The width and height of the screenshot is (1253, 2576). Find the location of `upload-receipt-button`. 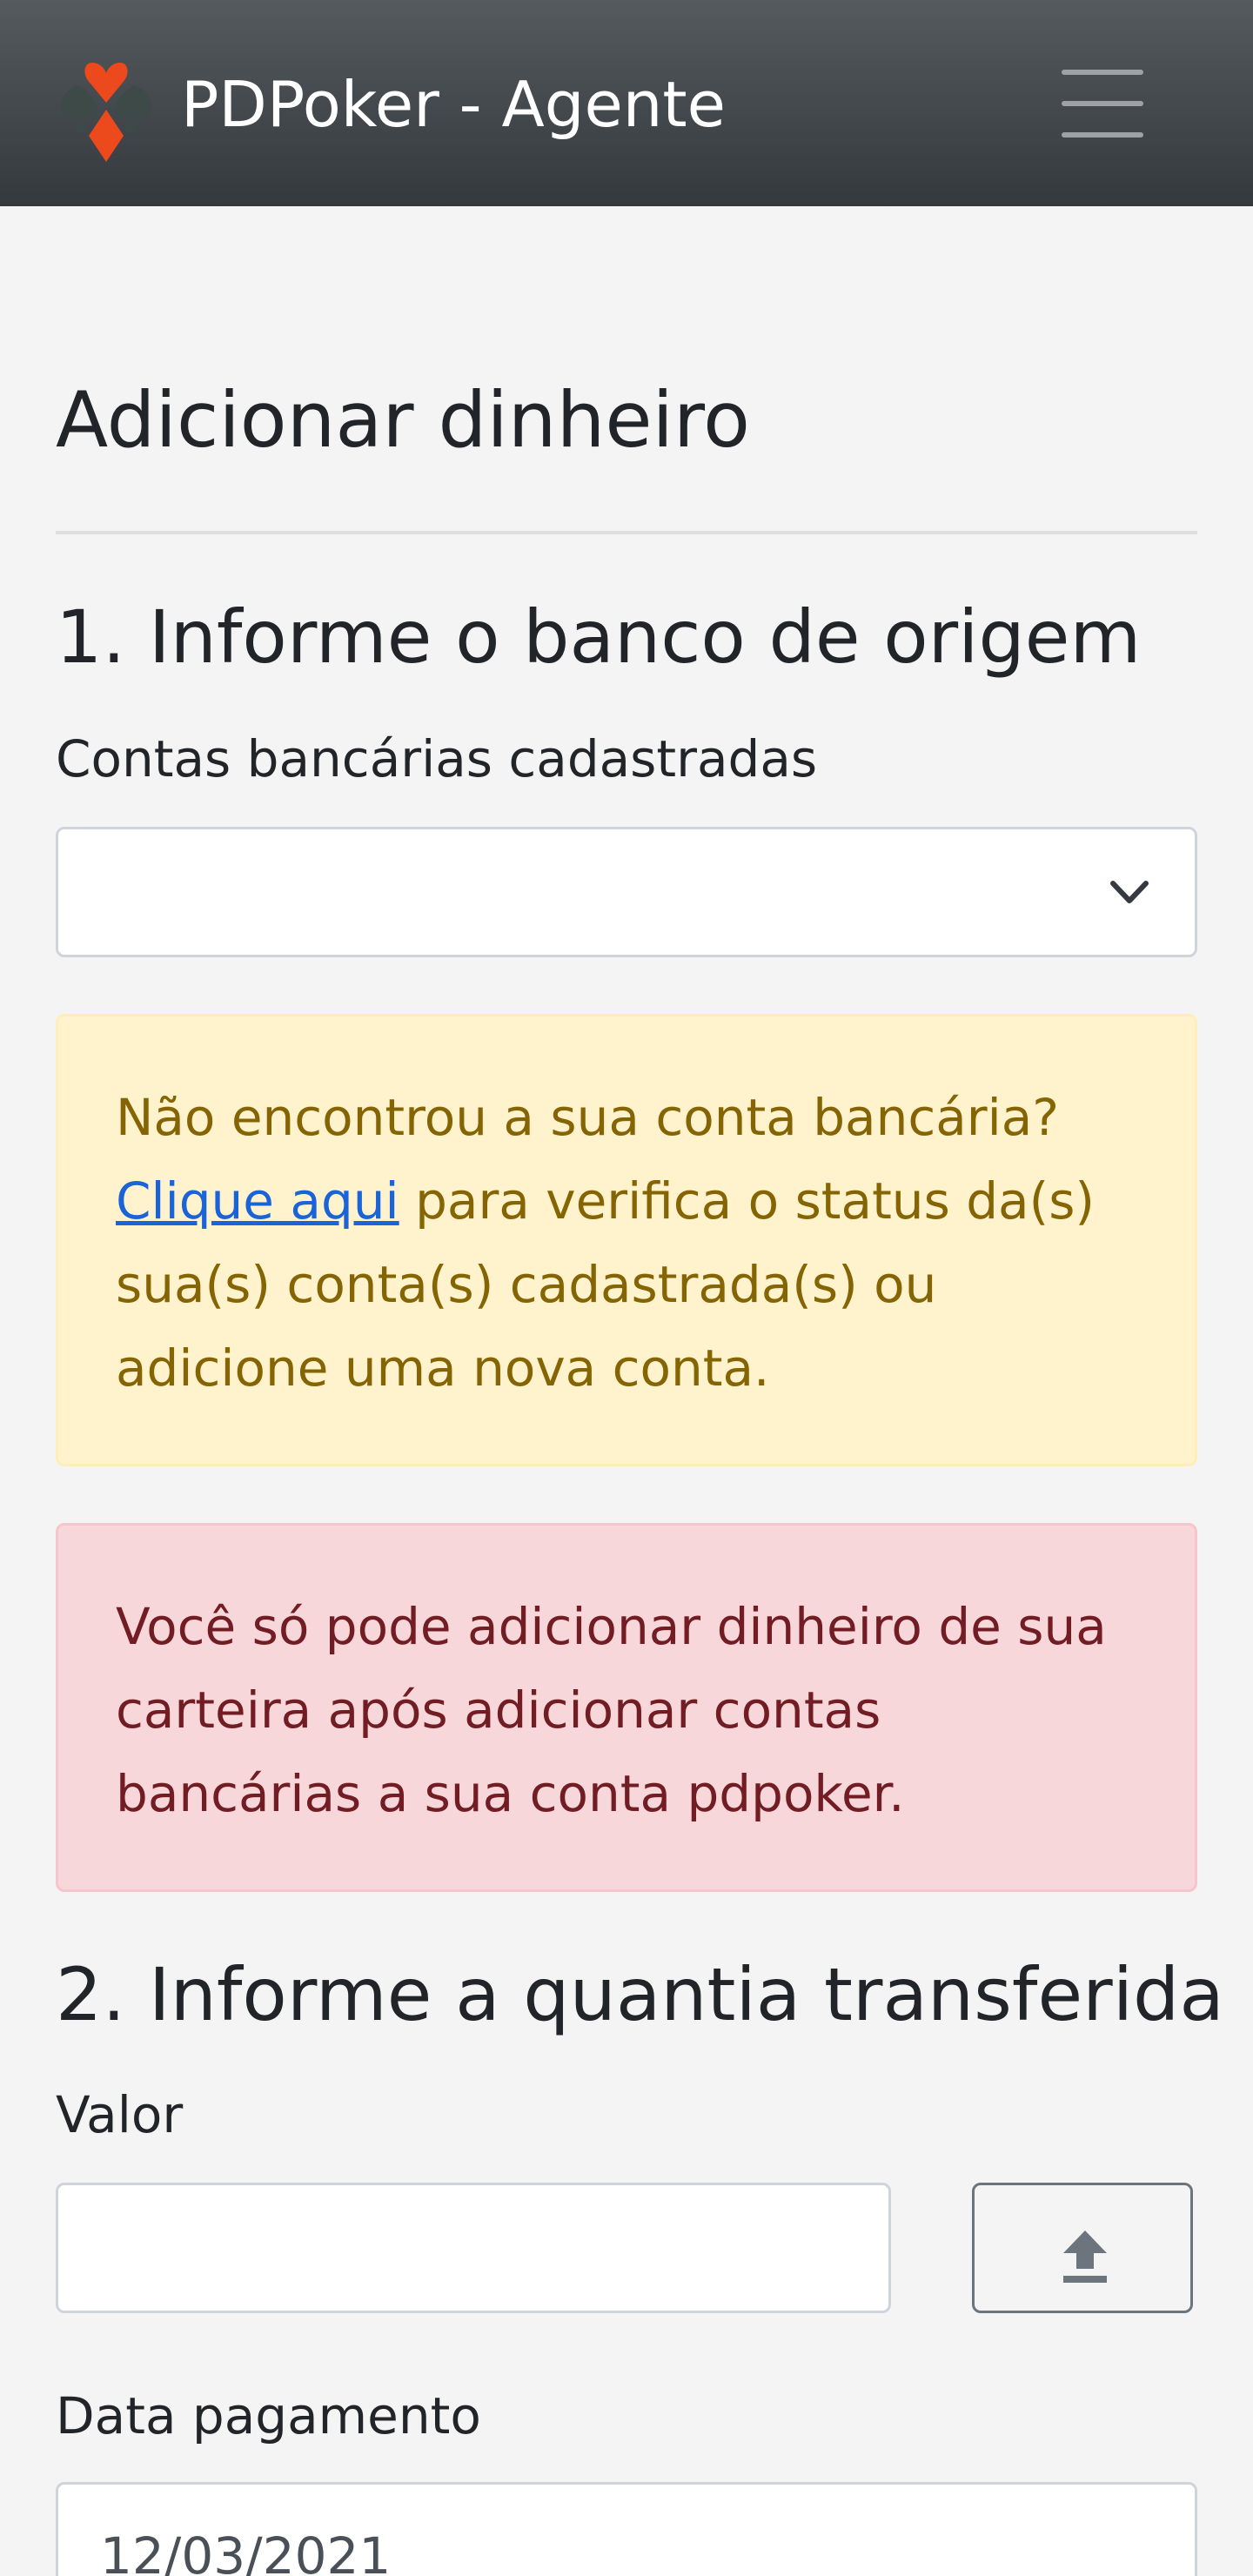

upload-receipt-button is located at coordinates (1082, 2248).